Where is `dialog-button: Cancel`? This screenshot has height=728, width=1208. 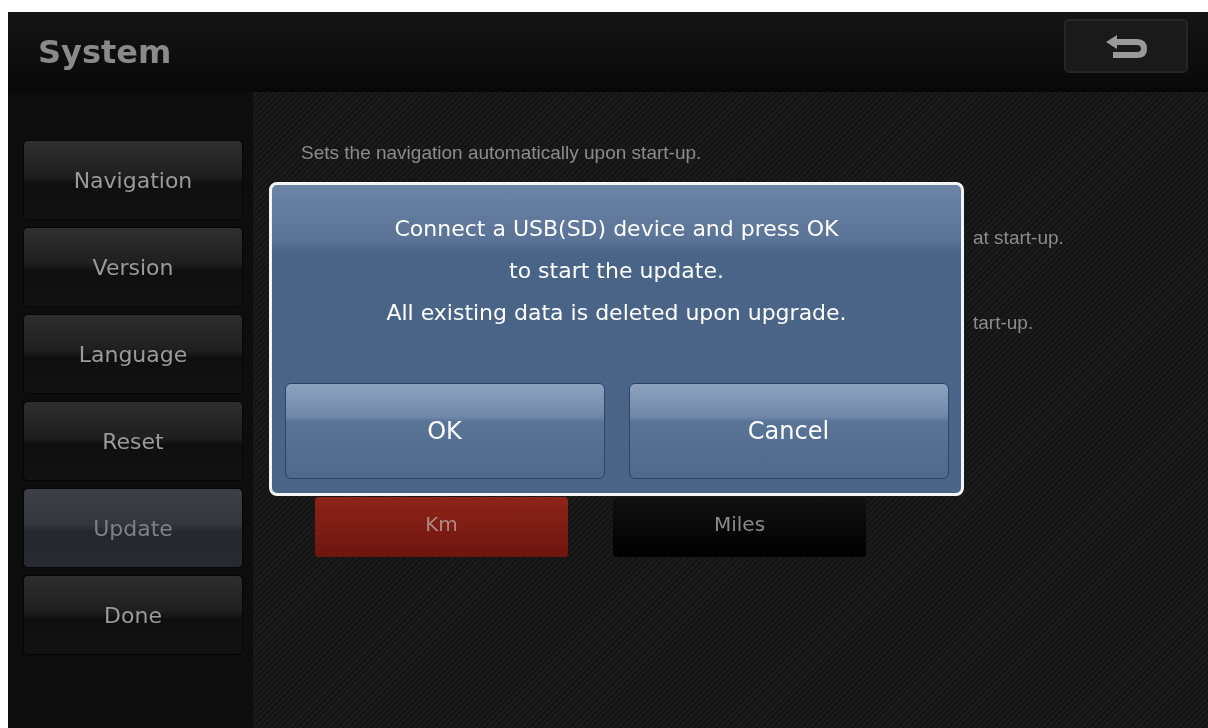
dialog-button: Cancel is located at coordinates (788, 431).